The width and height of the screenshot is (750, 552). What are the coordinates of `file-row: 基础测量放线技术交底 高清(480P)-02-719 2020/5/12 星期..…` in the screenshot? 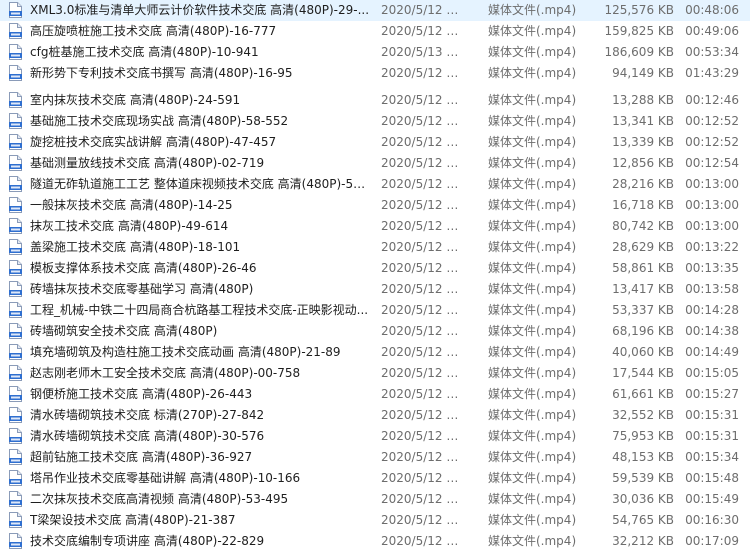 It's located at (375, 163).